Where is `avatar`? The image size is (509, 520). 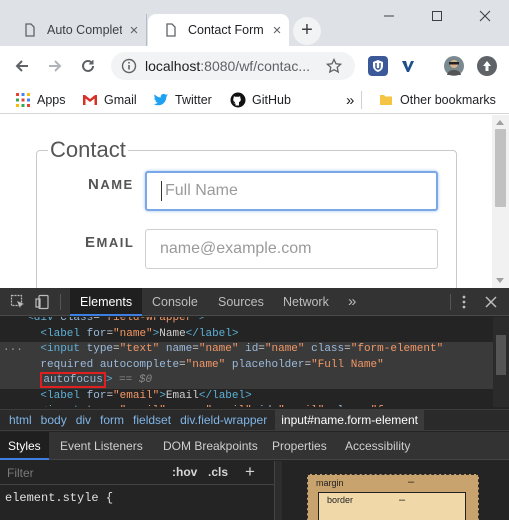 avatar is located at coordinates (454, 66).